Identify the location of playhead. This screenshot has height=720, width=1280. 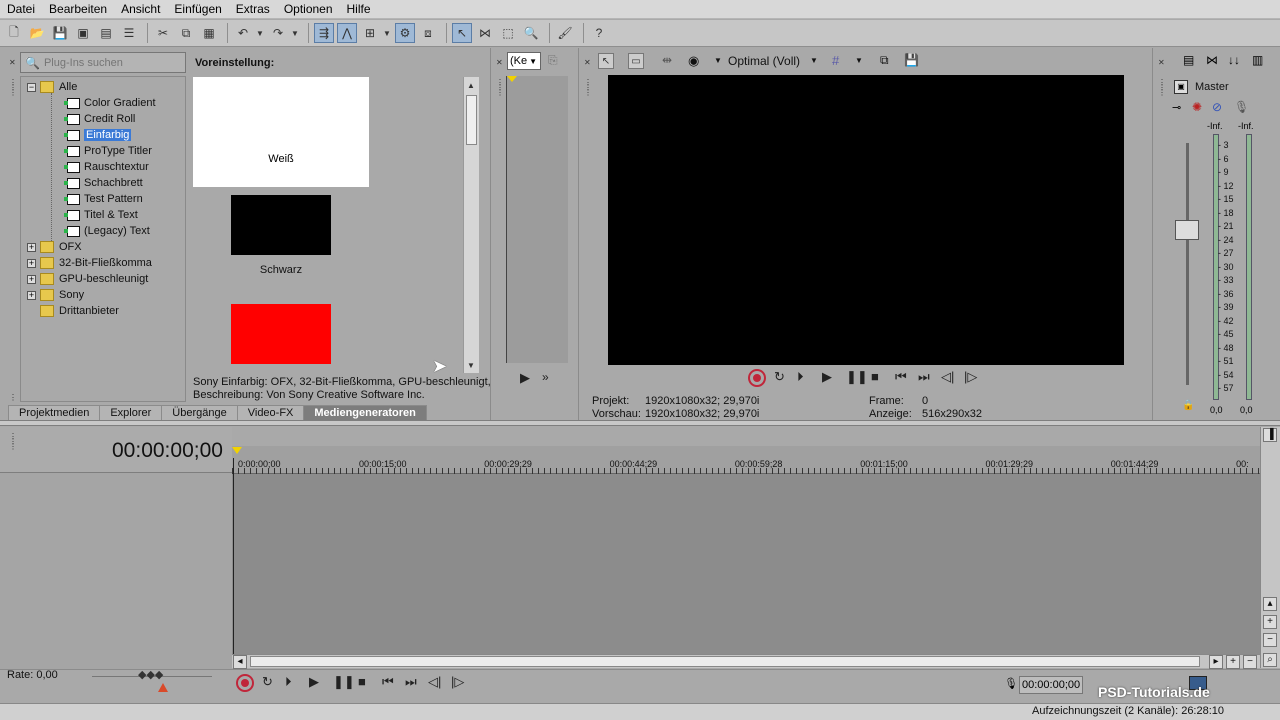
(233, 556).